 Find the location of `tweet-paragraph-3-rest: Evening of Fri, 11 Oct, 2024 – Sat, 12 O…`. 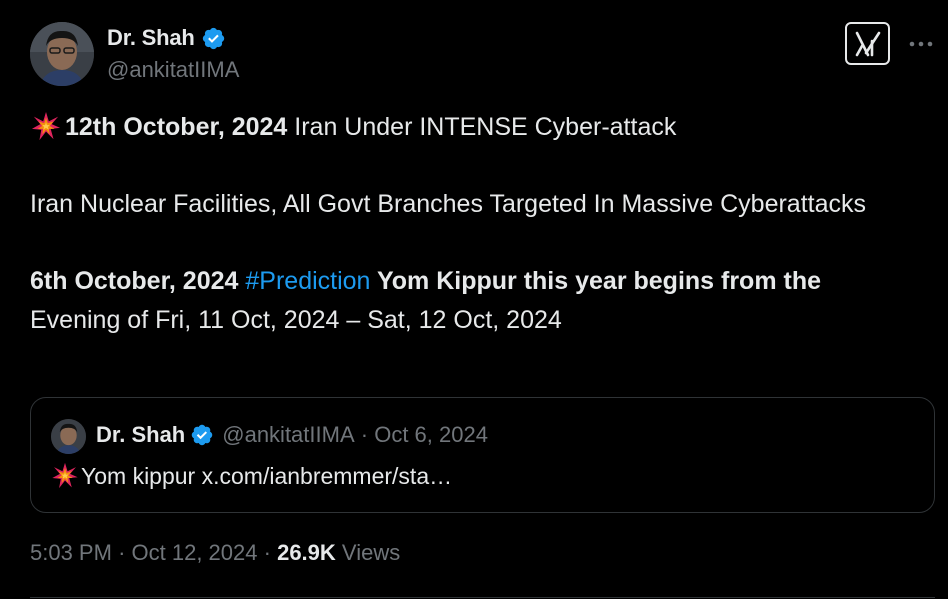

tweet-paragraph-3-rest: Evening of Fri, 11 Oct, 2024 – Sat, 12 O… is located at coordinates (296, 320).